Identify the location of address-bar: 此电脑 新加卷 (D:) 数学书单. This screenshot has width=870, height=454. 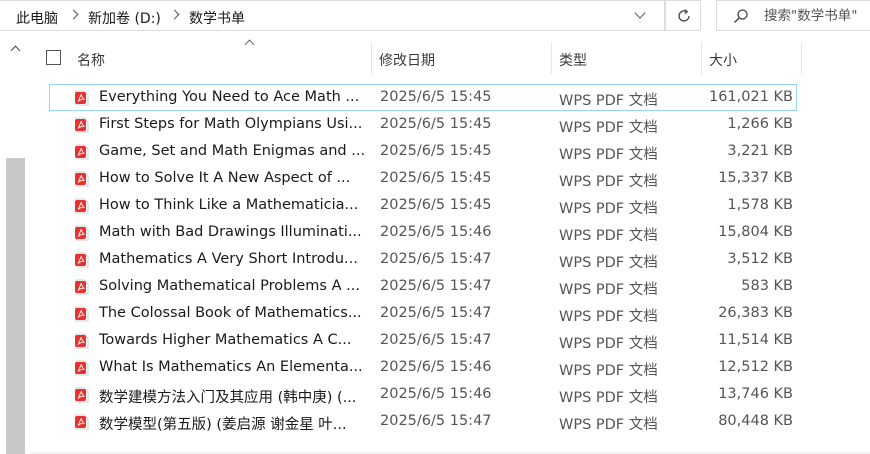
(332, 15).